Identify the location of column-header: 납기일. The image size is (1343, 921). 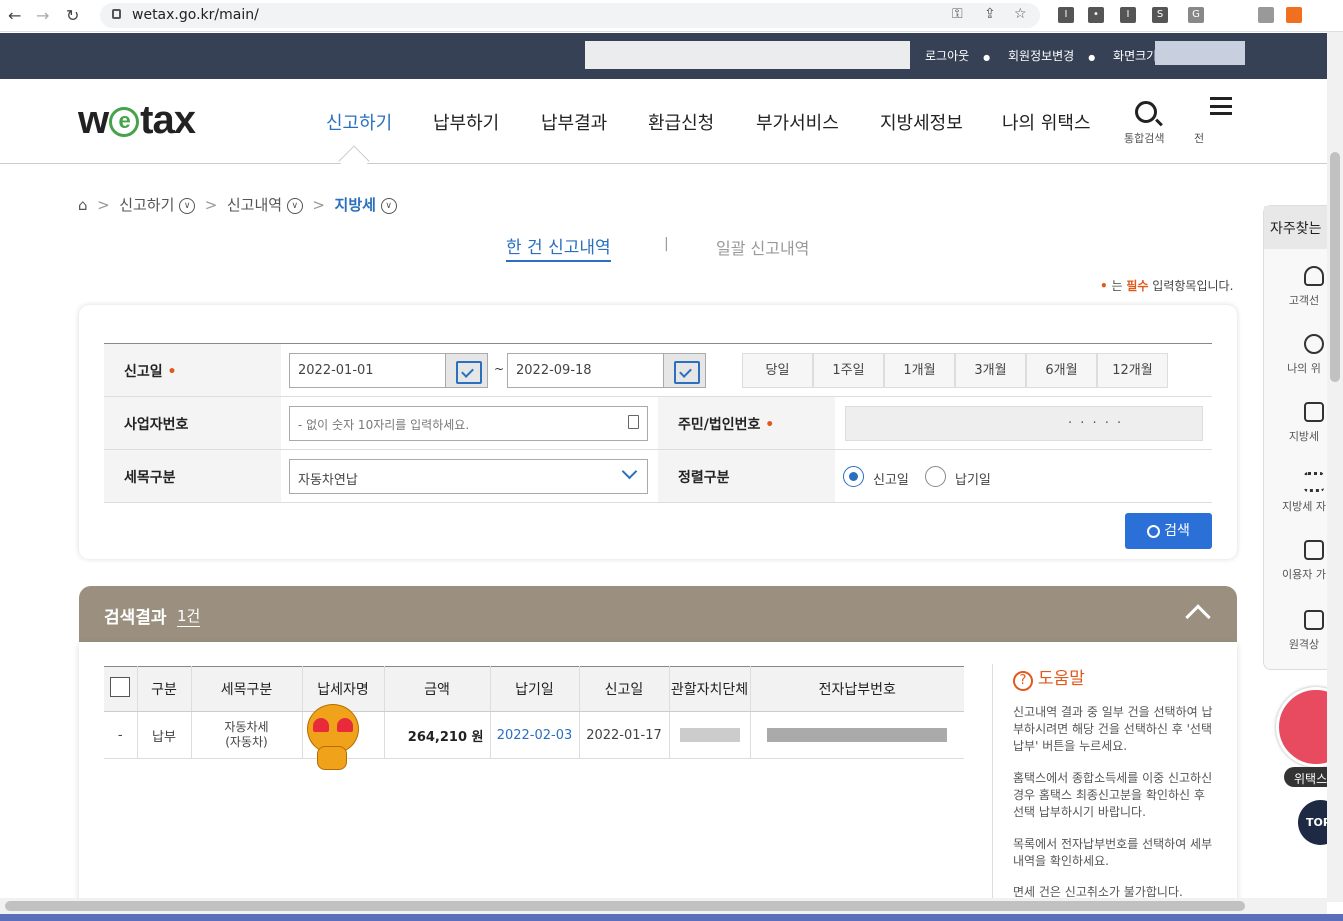
(535, 689).